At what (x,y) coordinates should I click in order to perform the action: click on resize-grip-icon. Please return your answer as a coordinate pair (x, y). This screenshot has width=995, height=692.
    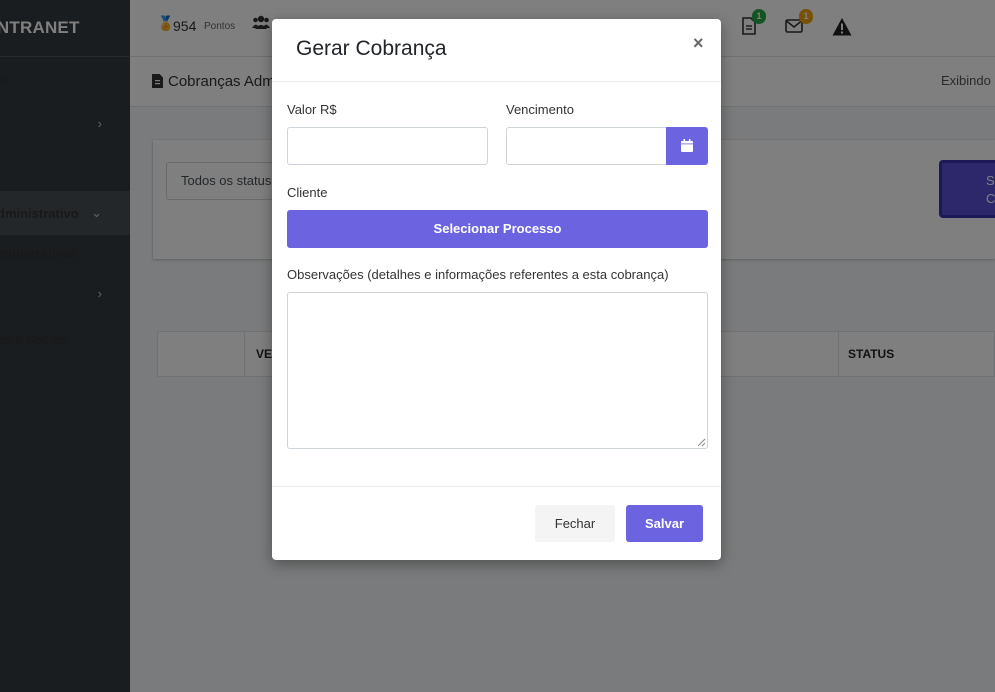
    Looking at the image, I should click on (701, 442).